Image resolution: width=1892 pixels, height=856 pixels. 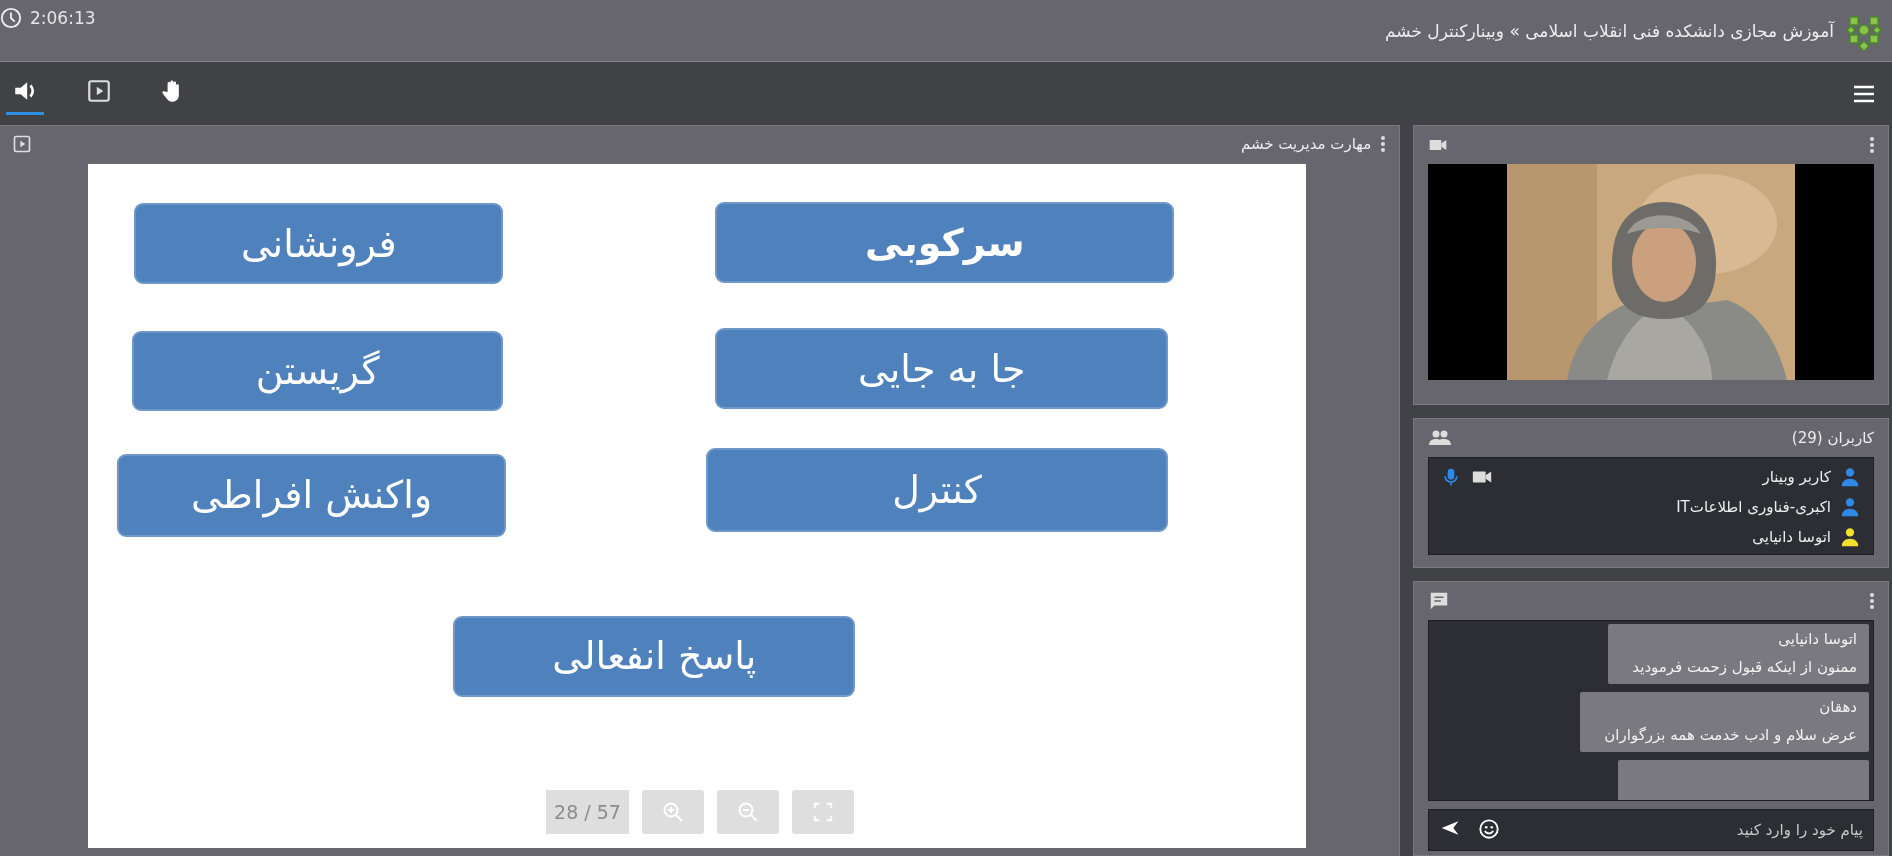 I want to click on slide-label: گریستن, so click(x=317, y=371).